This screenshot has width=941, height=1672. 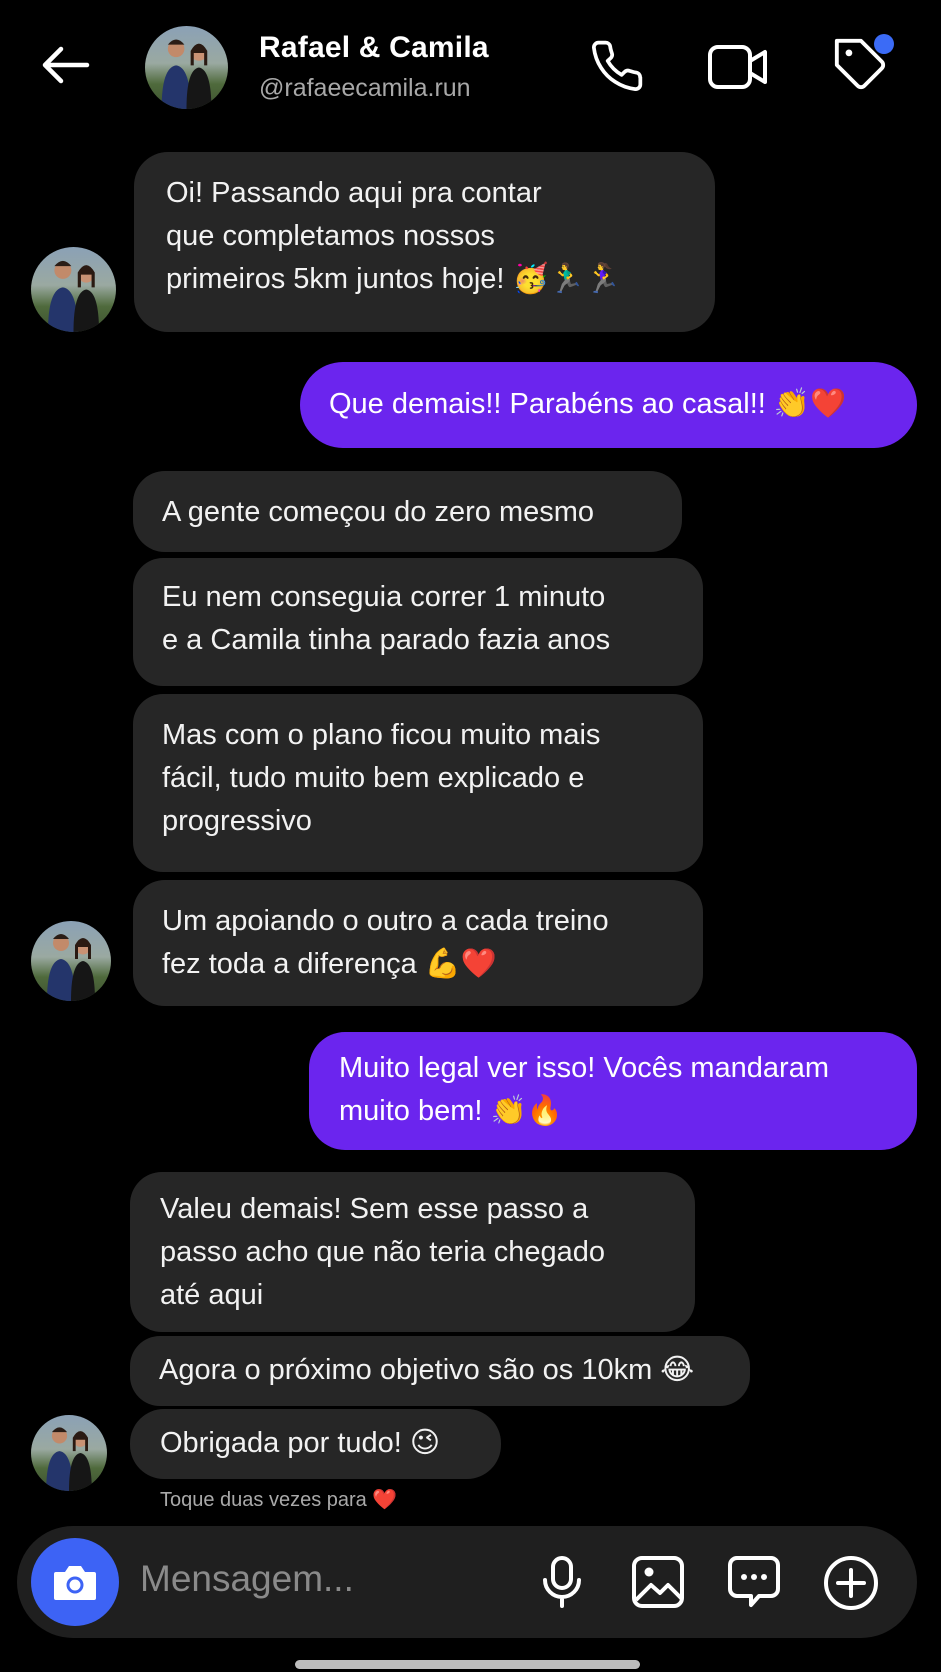 I want to click on contact-name: Rafael & Camila, so click(x=374, y=47).